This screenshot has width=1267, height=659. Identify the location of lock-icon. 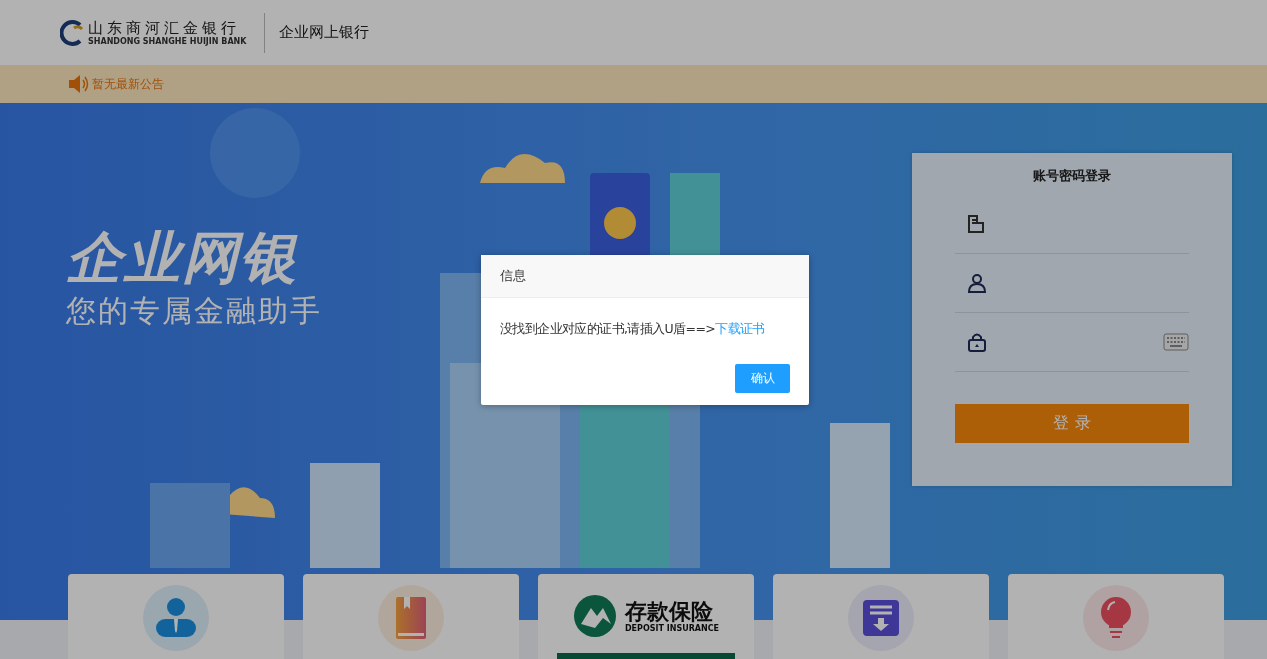
(977, 342).